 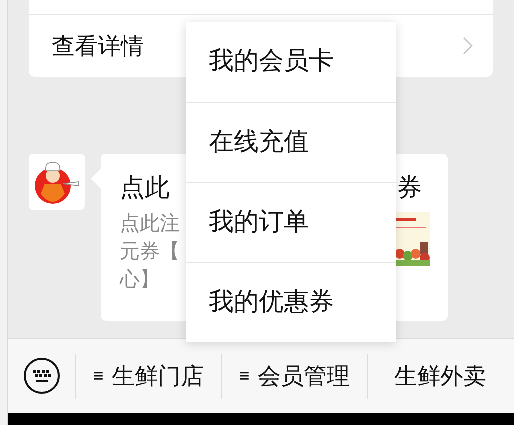 I want to click on message-description: 元券【, so click(x=150, y=252).